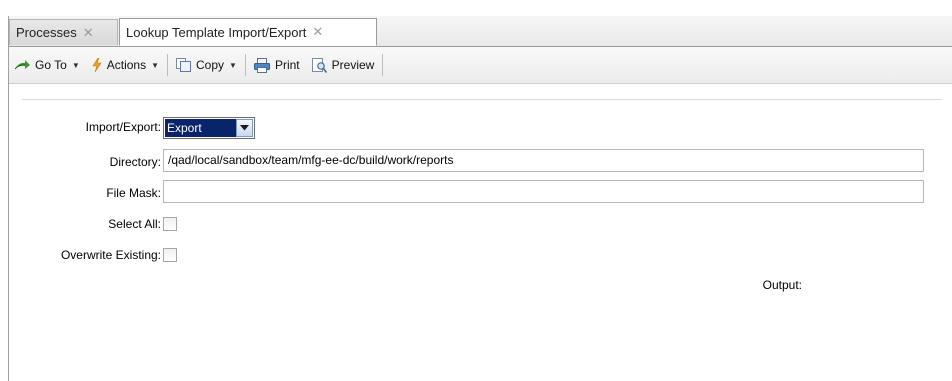 This screenshot has width=952, height=381. Describe the element at coordinates (200, 128) in the screenshot. I see `import-export-value: Export` at that location.